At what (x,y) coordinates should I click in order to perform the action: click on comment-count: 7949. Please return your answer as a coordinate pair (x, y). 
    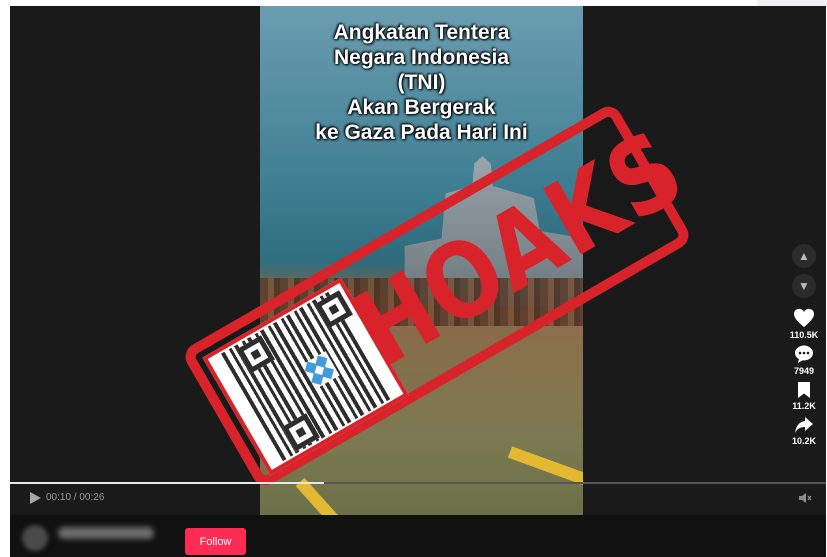
    Looking at the image, I should click on (804, 371).